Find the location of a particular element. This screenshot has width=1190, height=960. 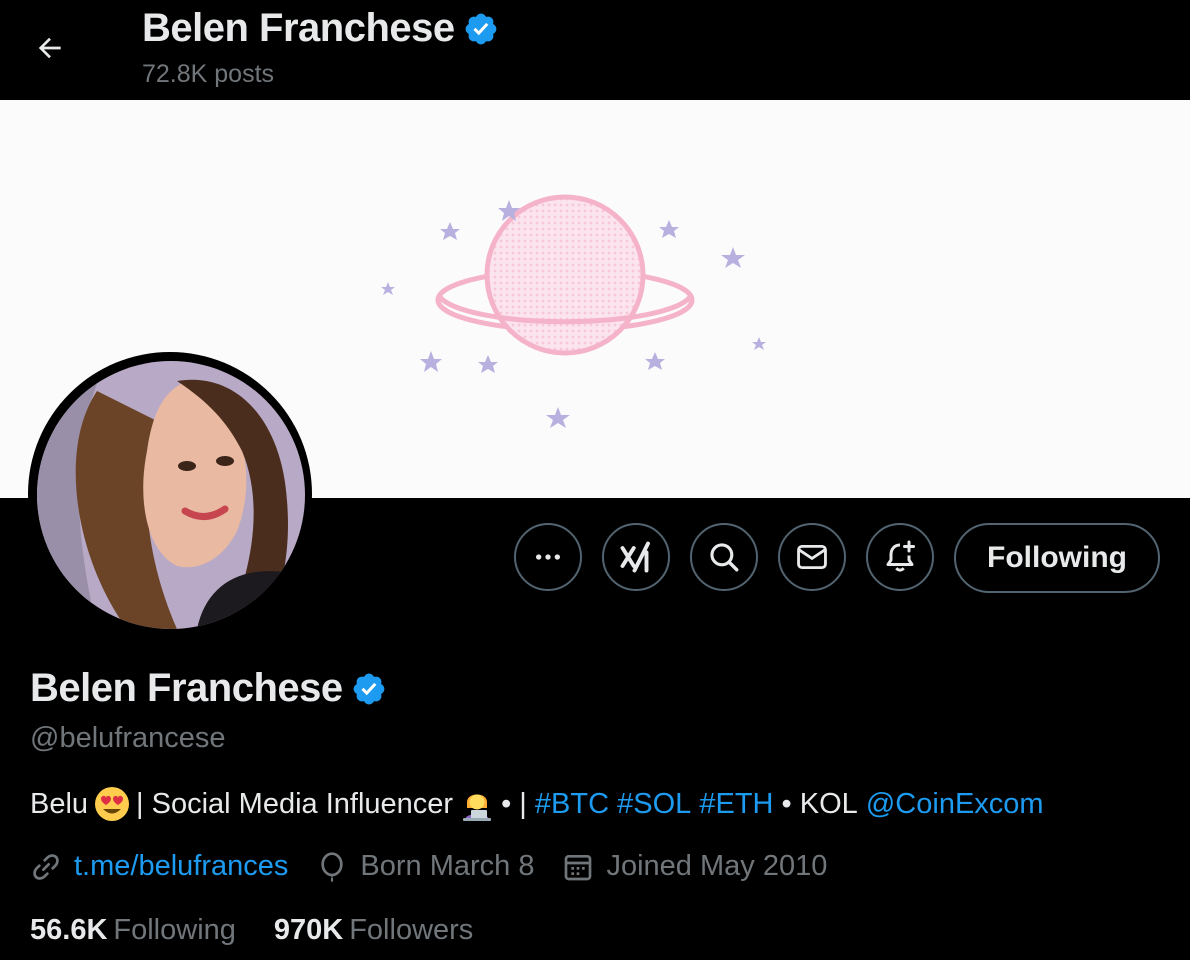

search-icon is located at coordinates (724, 557).